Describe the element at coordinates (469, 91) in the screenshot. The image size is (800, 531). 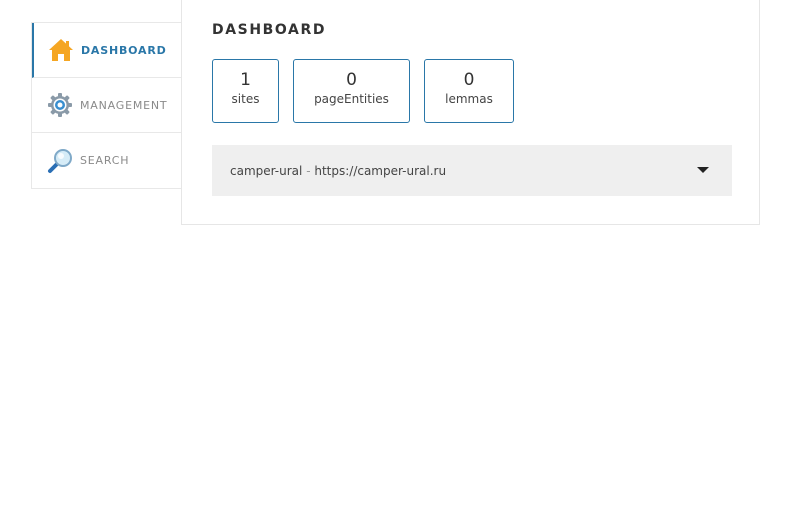
I see `stat-card-lemmas: 0 lemmas` at that location.